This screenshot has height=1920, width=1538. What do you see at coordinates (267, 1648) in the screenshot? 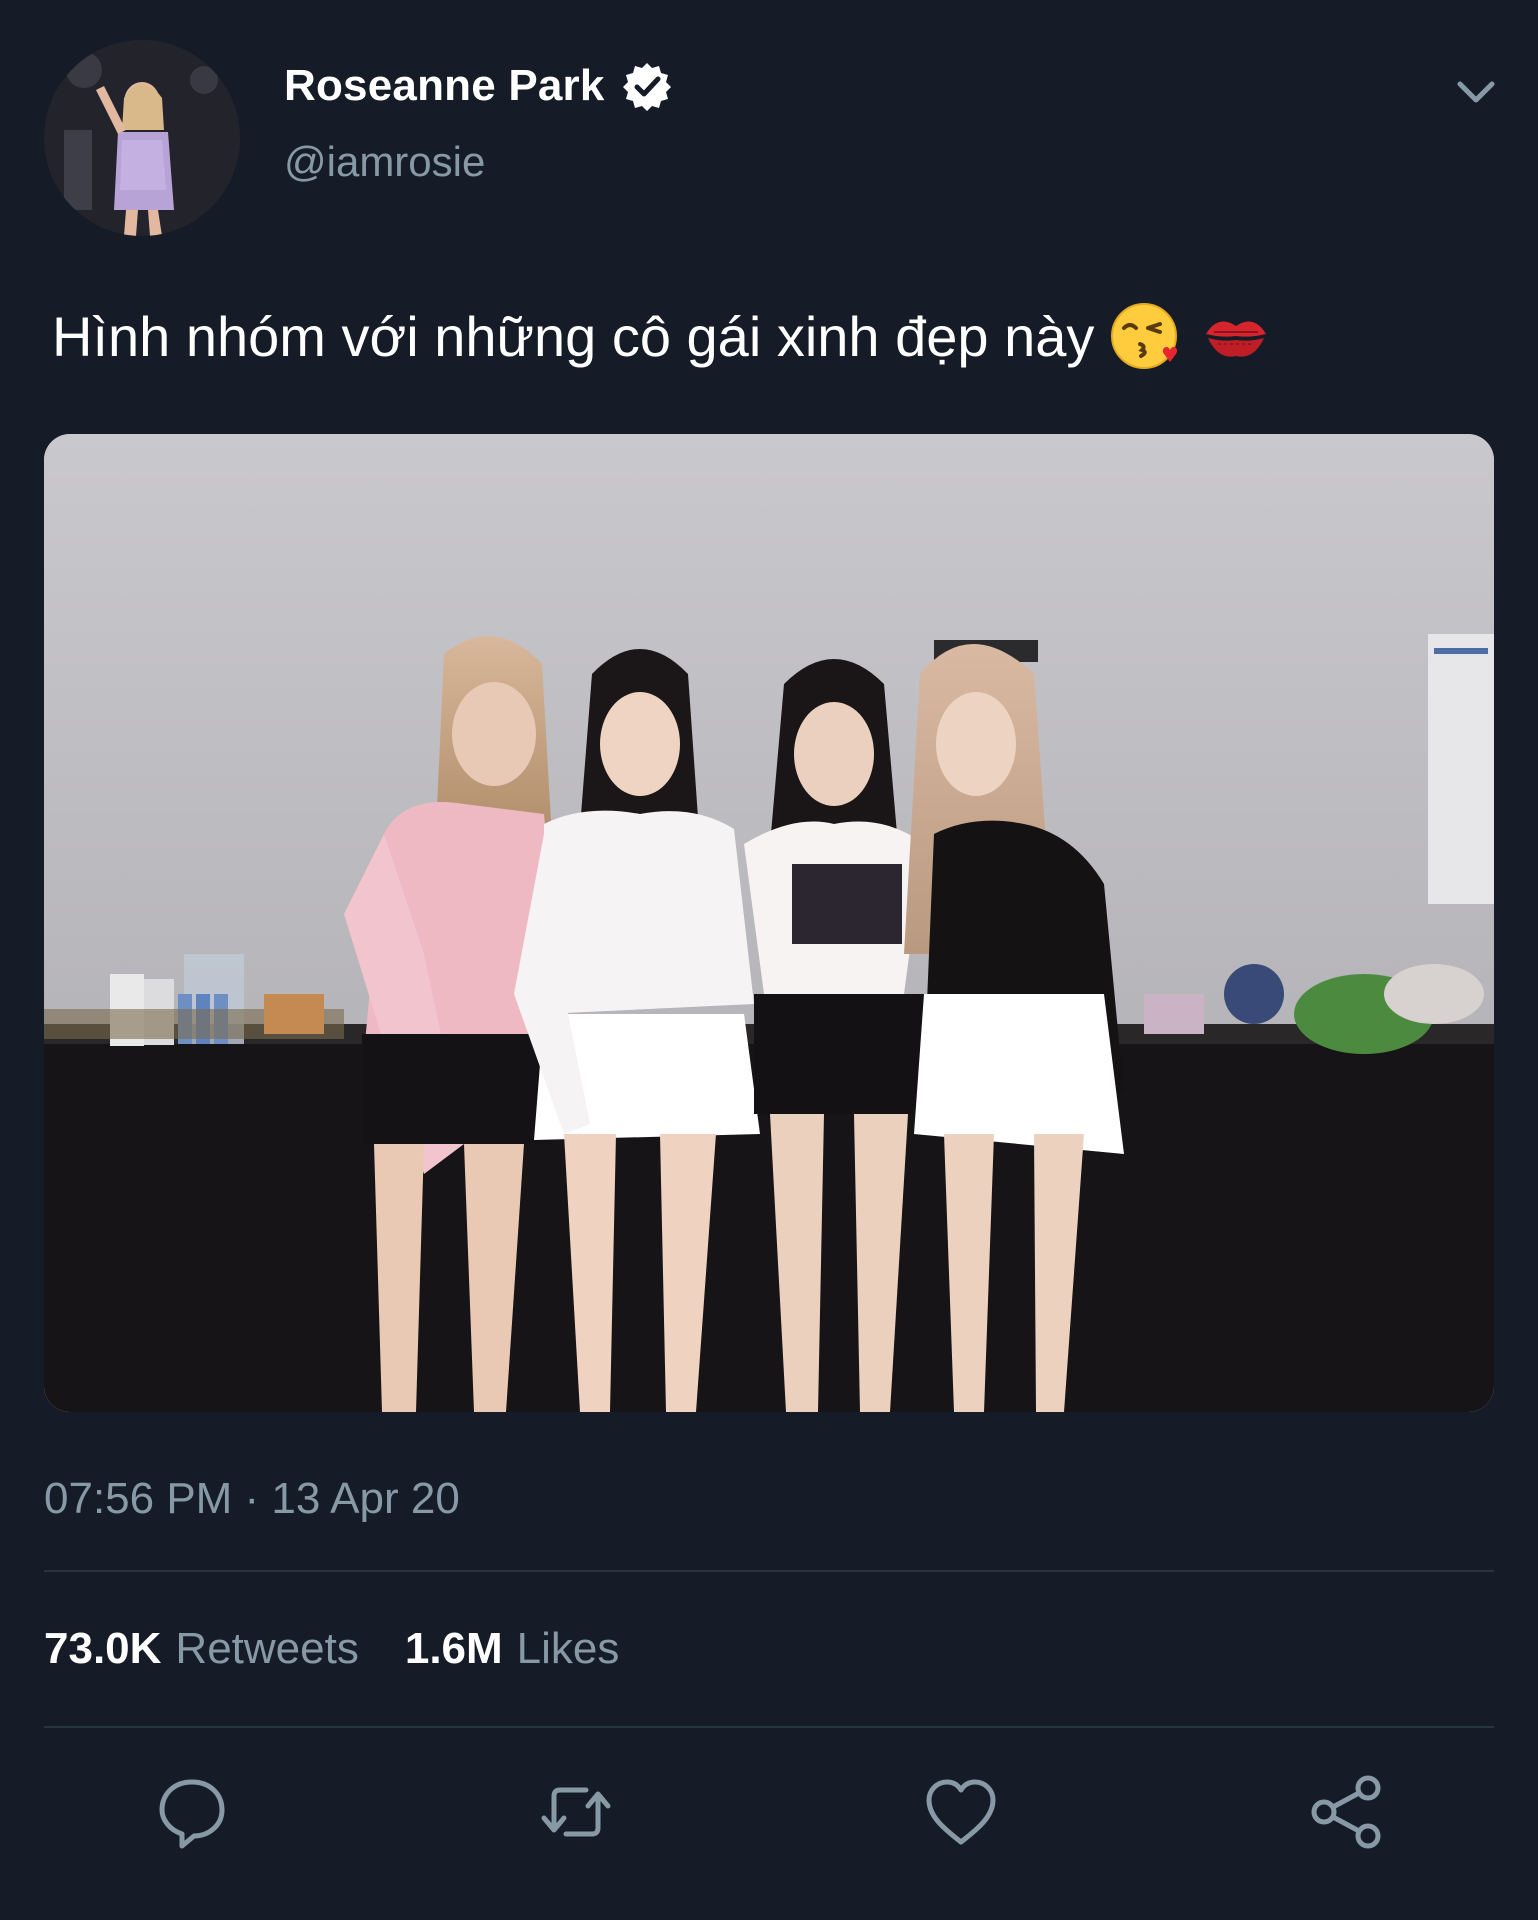
I see `retweets-label: Retweets` at bounding box center [267, 1648].